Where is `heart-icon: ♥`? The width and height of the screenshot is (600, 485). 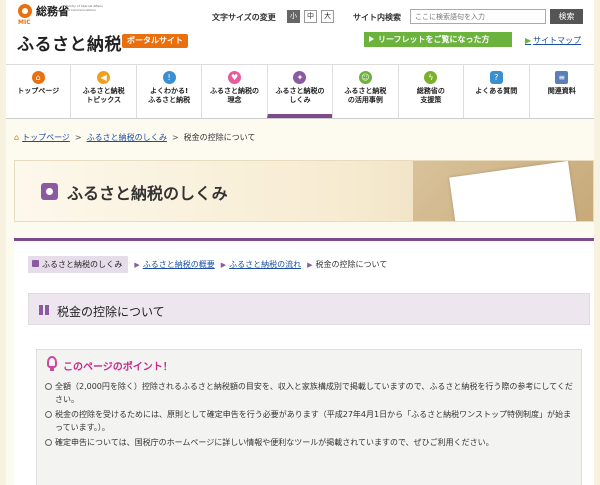
heart-icon: ♥ is located at coordinates (235, 77).